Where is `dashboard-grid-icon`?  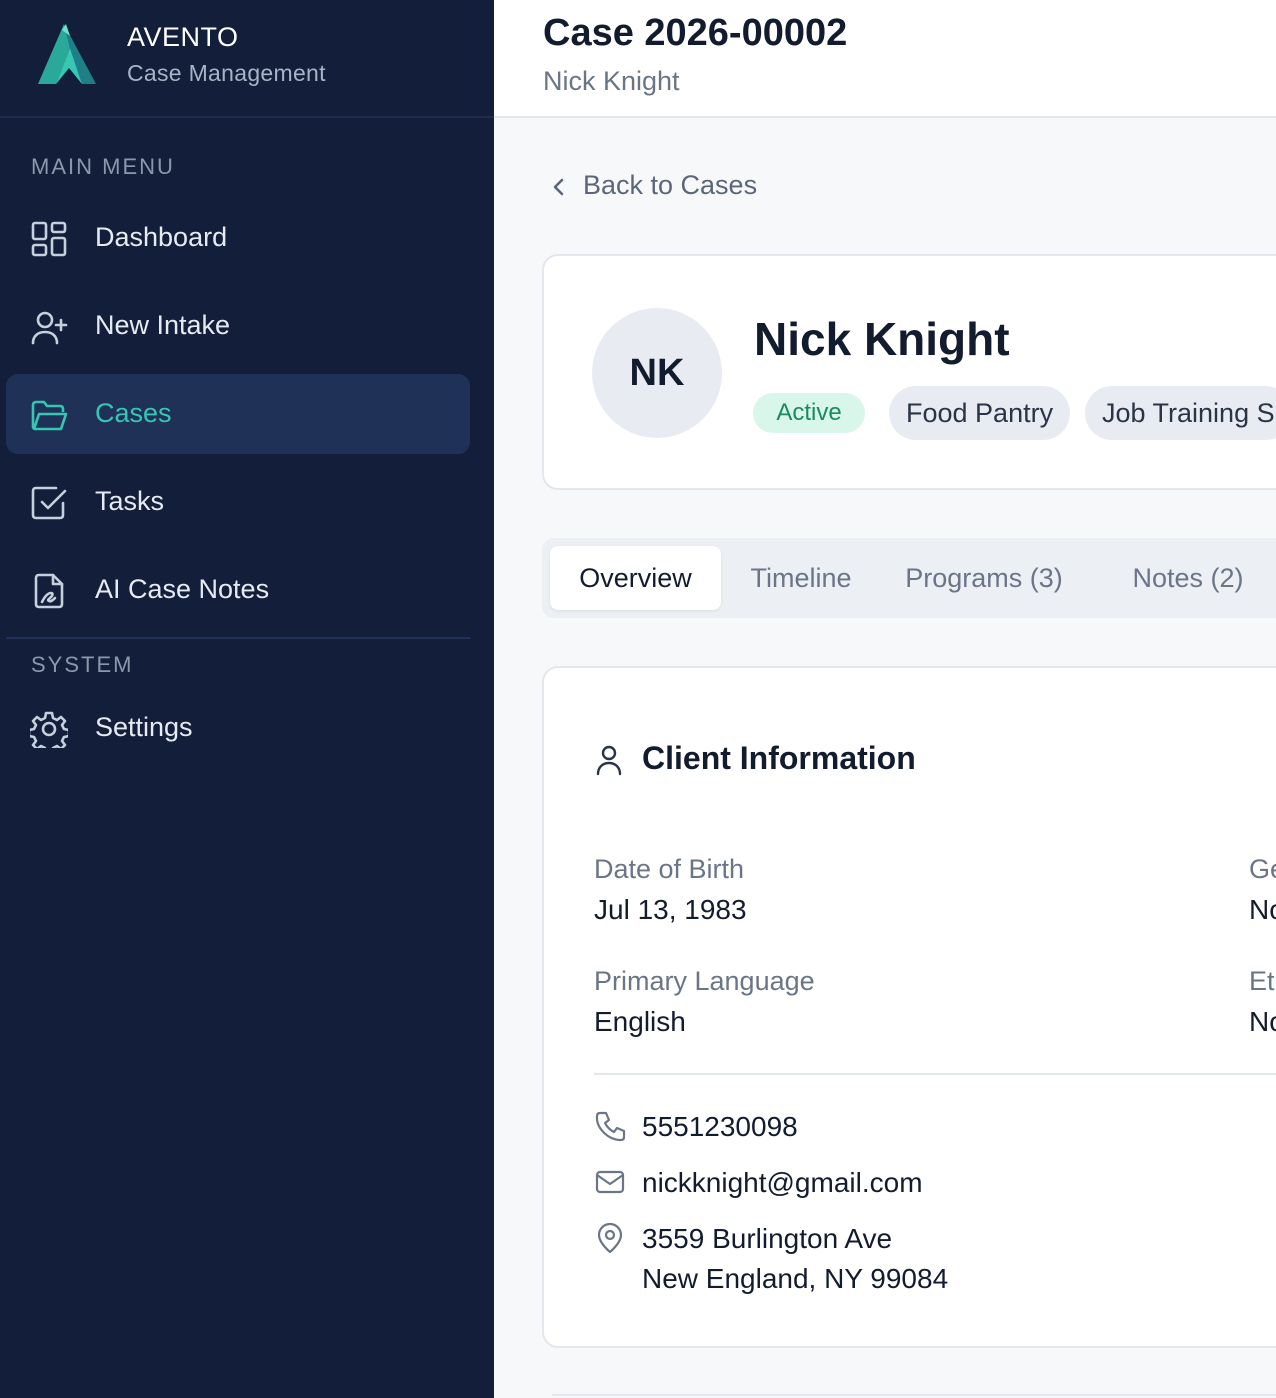 dashboard-grid-icon is located at coordinates (49, 239).